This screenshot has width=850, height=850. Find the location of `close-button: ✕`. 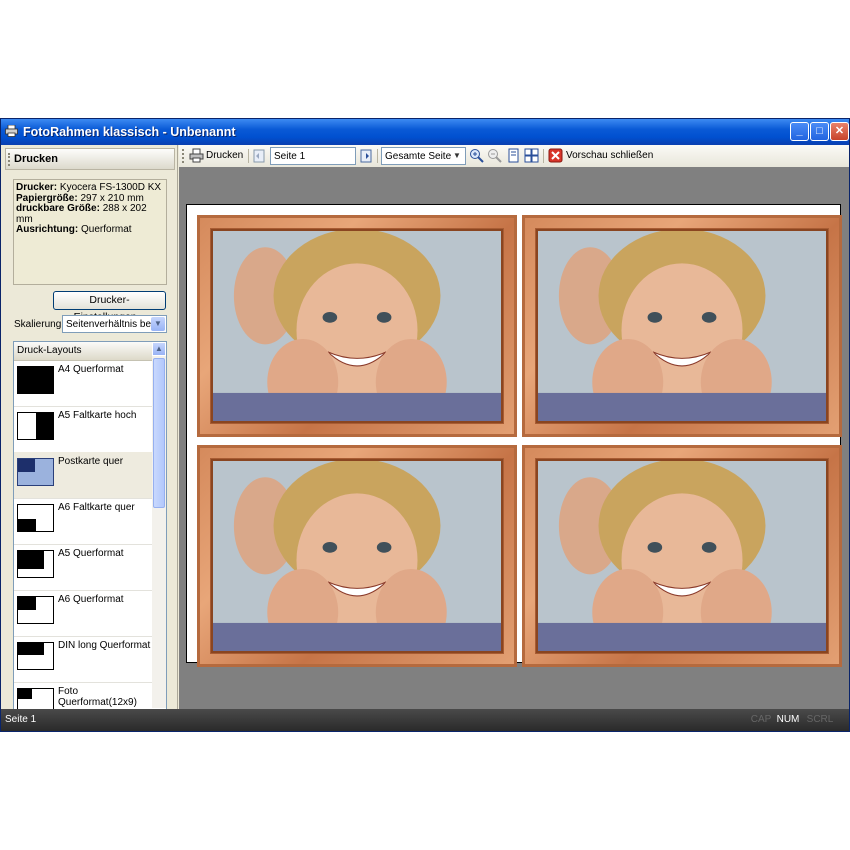

close-button: ✕ is located at coordinates (839, 131).